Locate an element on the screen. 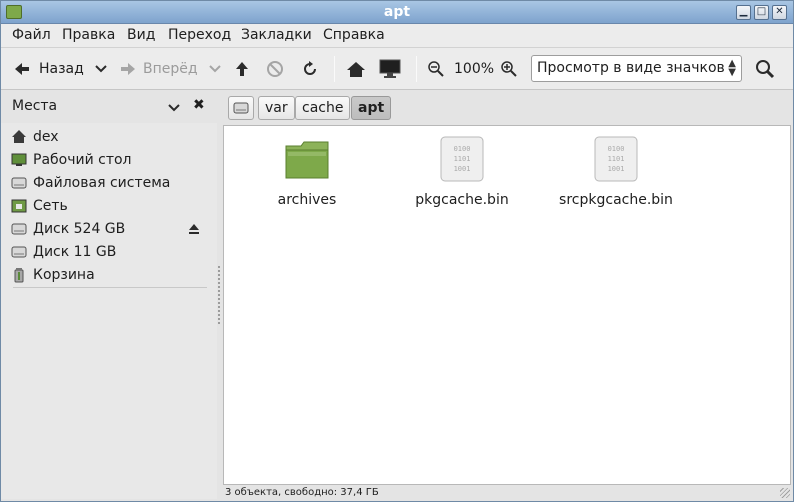 The width and height of the screenshot is (794, 502). path-crumb-apt: apt is located at coordinates (371, 108).